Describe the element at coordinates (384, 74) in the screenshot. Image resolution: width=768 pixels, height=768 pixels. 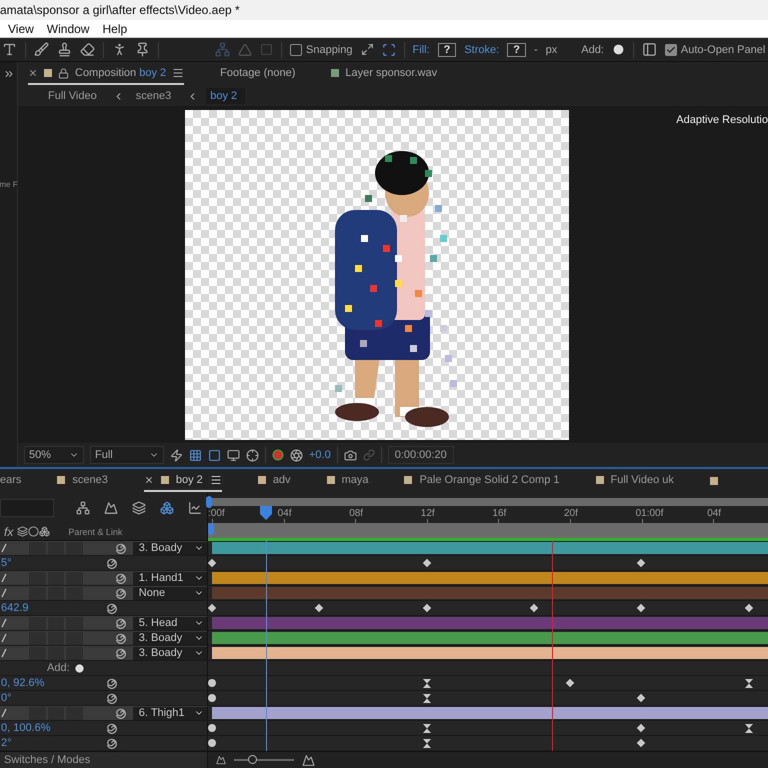
I see `panel-tab: Layer sponsor.wav` at that location.